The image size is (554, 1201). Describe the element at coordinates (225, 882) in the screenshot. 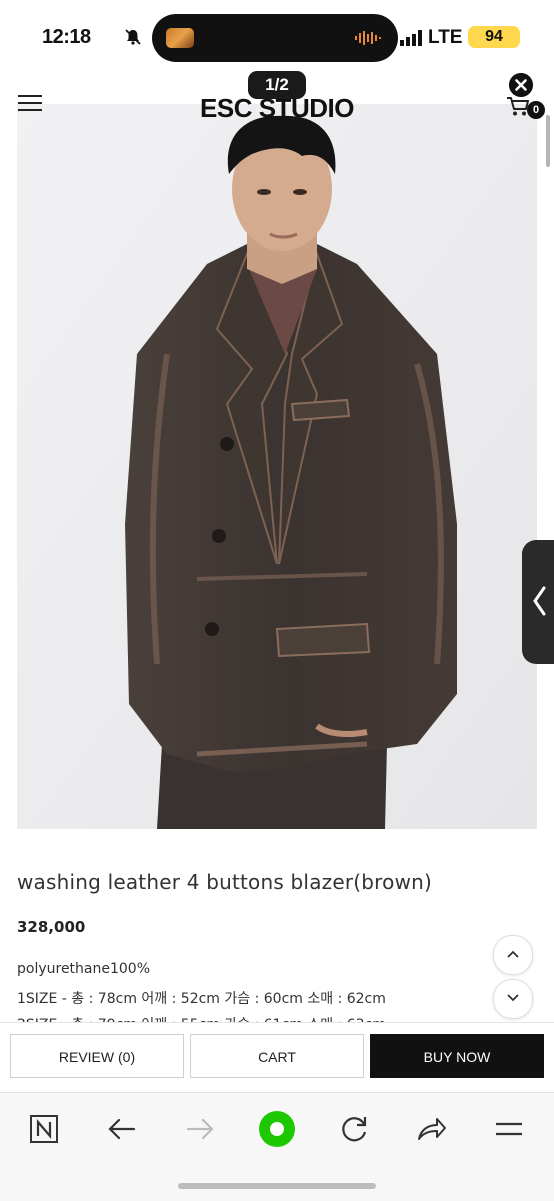

I see `product-name: washing leather 4 buttons blazer(brown)` at that location.